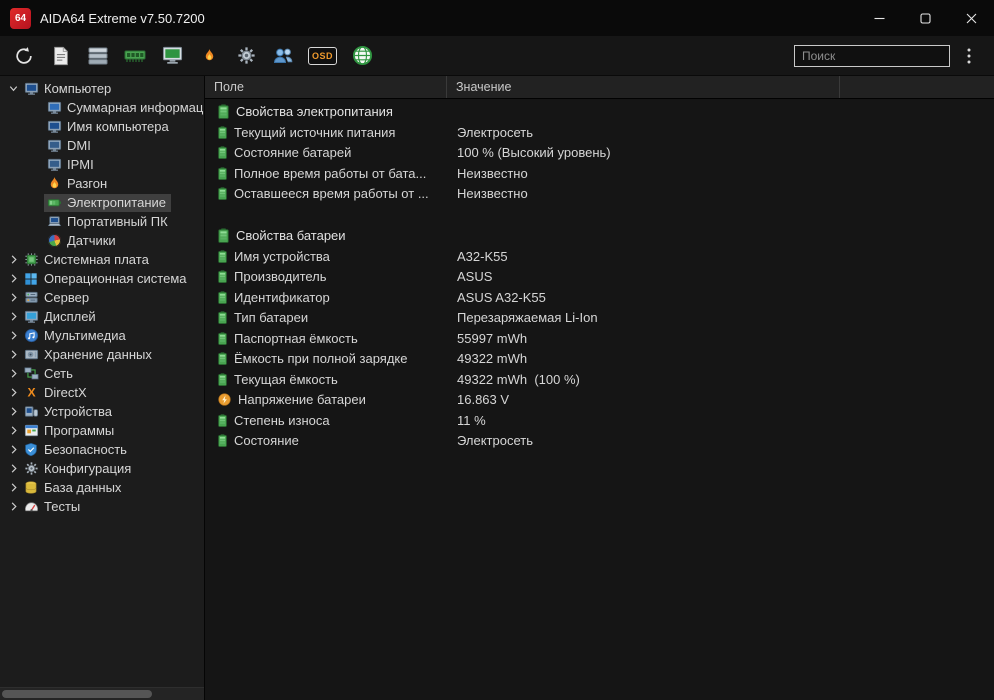  I want to click on sidebar-item-security: Безопасность, so click(102, 449).